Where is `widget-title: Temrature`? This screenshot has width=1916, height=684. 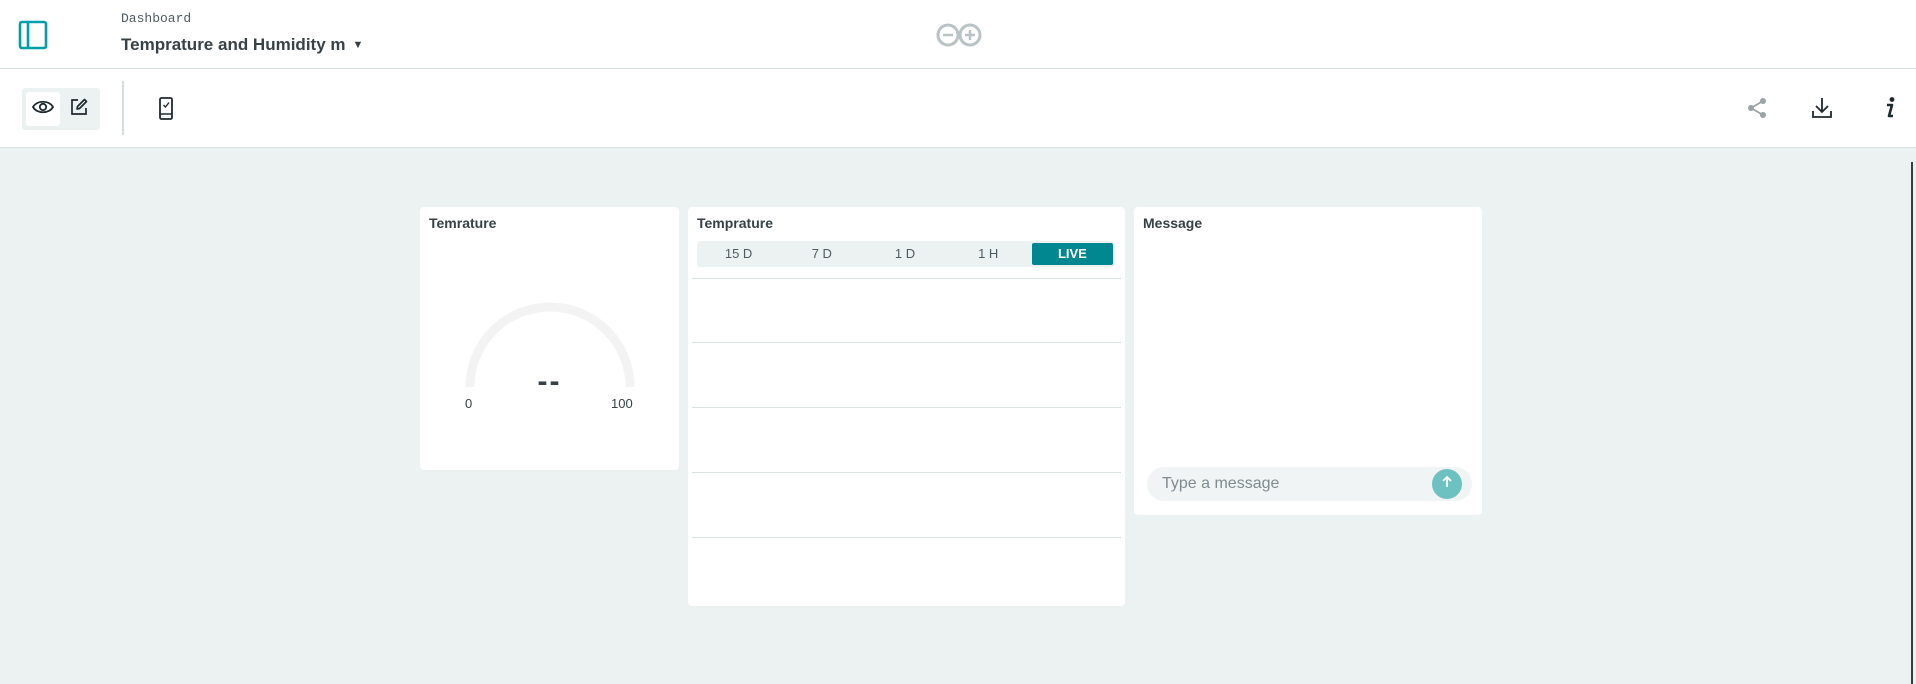 widget-title: Temrature is located at coordinates (463, 223).